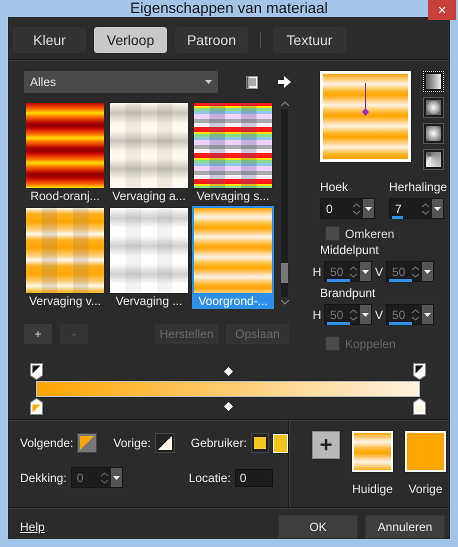 The height and width of the screenshot is (547, 458). Describe the element at coordinates (121, 82) in the screenshot. I see `category-dropdown: Alles` at that location.